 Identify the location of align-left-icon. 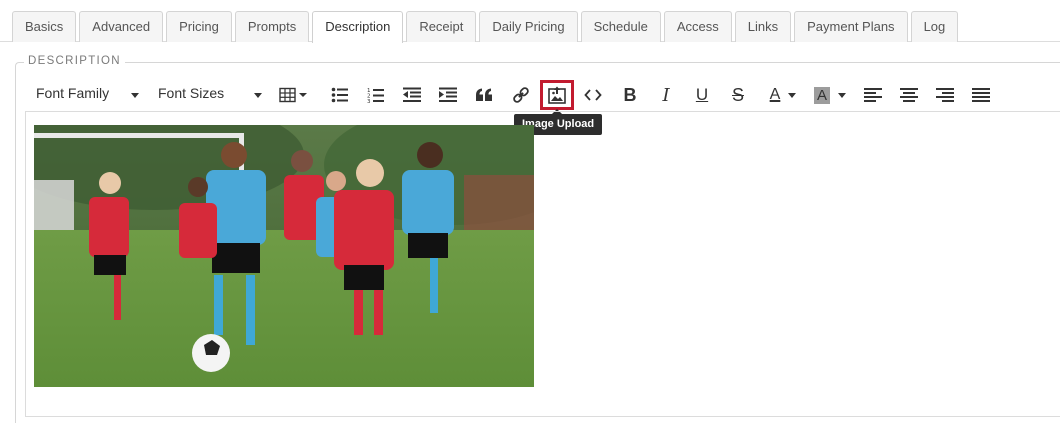
(873, 95).